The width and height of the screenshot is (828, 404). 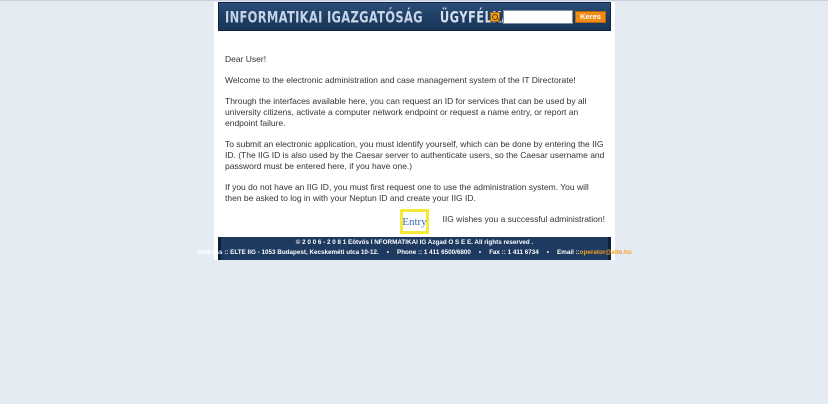 What do you see at coordinates (568, 252) in the screenshot?
I see `email-label: Email ::` at bounding box center [568, 252].